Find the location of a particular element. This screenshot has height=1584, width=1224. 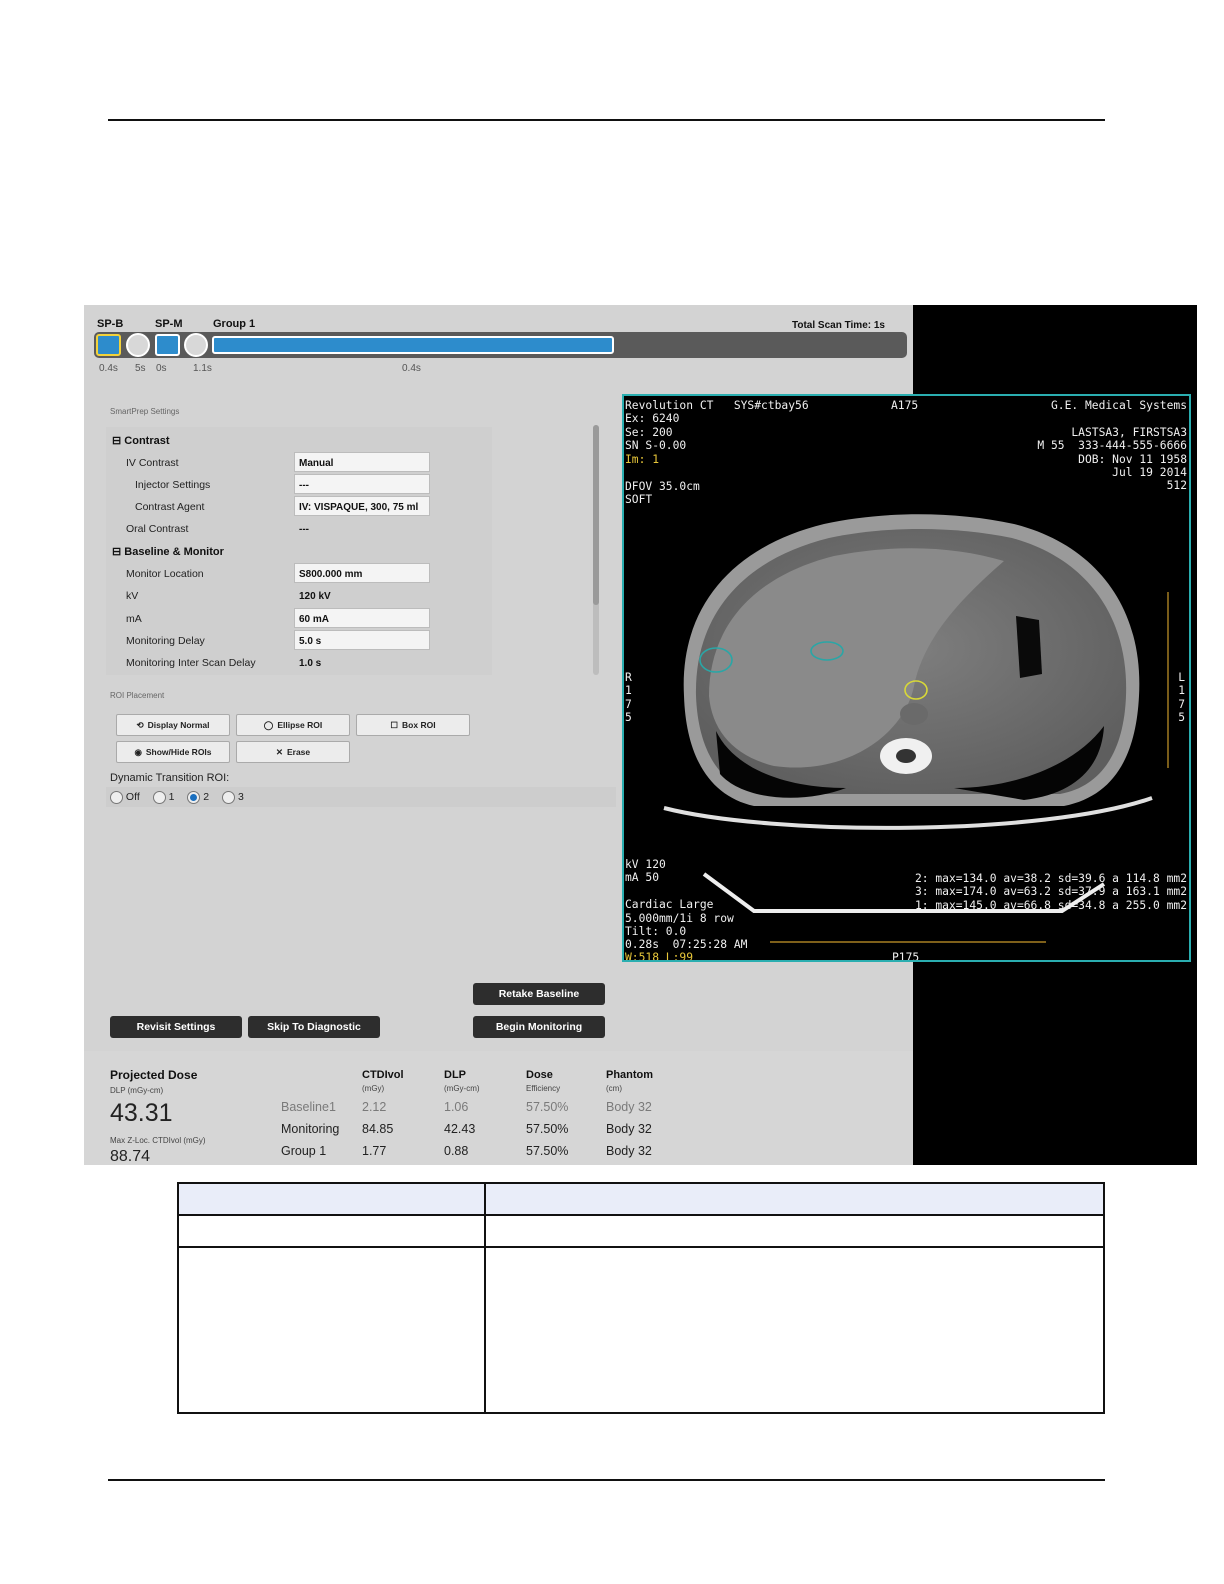

display-normal-button: ⟲ Display Normal is located at coordinates (173, 725).